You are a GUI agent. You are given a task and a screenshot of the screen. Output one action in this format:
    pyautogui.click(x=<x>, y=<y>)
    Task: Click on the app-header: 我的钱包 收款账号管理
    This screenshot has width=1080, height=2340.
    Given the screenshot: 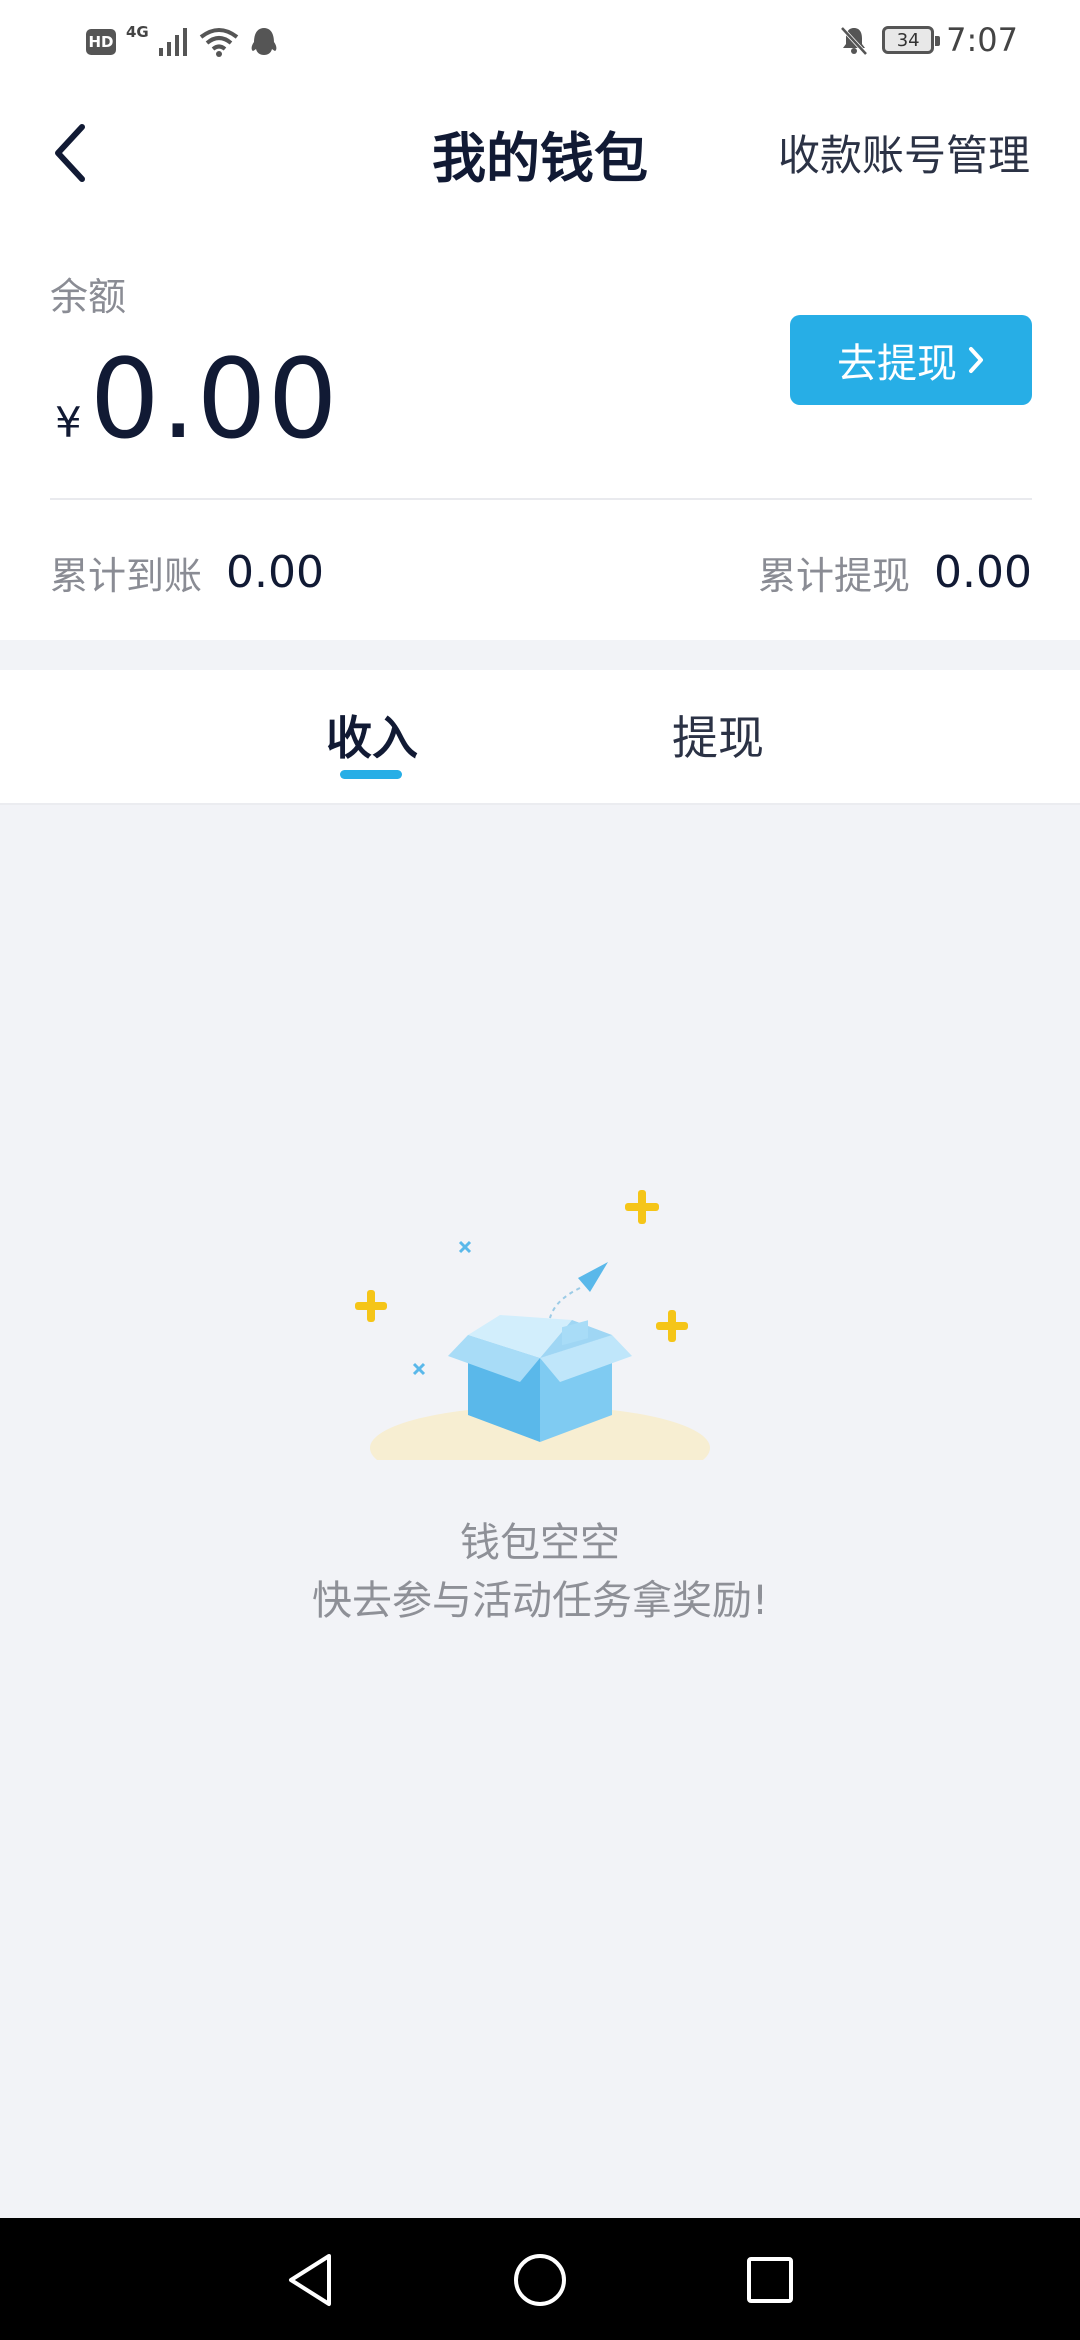 What is the action you would take?
    pyautogui.click(x=540, y=150)
    